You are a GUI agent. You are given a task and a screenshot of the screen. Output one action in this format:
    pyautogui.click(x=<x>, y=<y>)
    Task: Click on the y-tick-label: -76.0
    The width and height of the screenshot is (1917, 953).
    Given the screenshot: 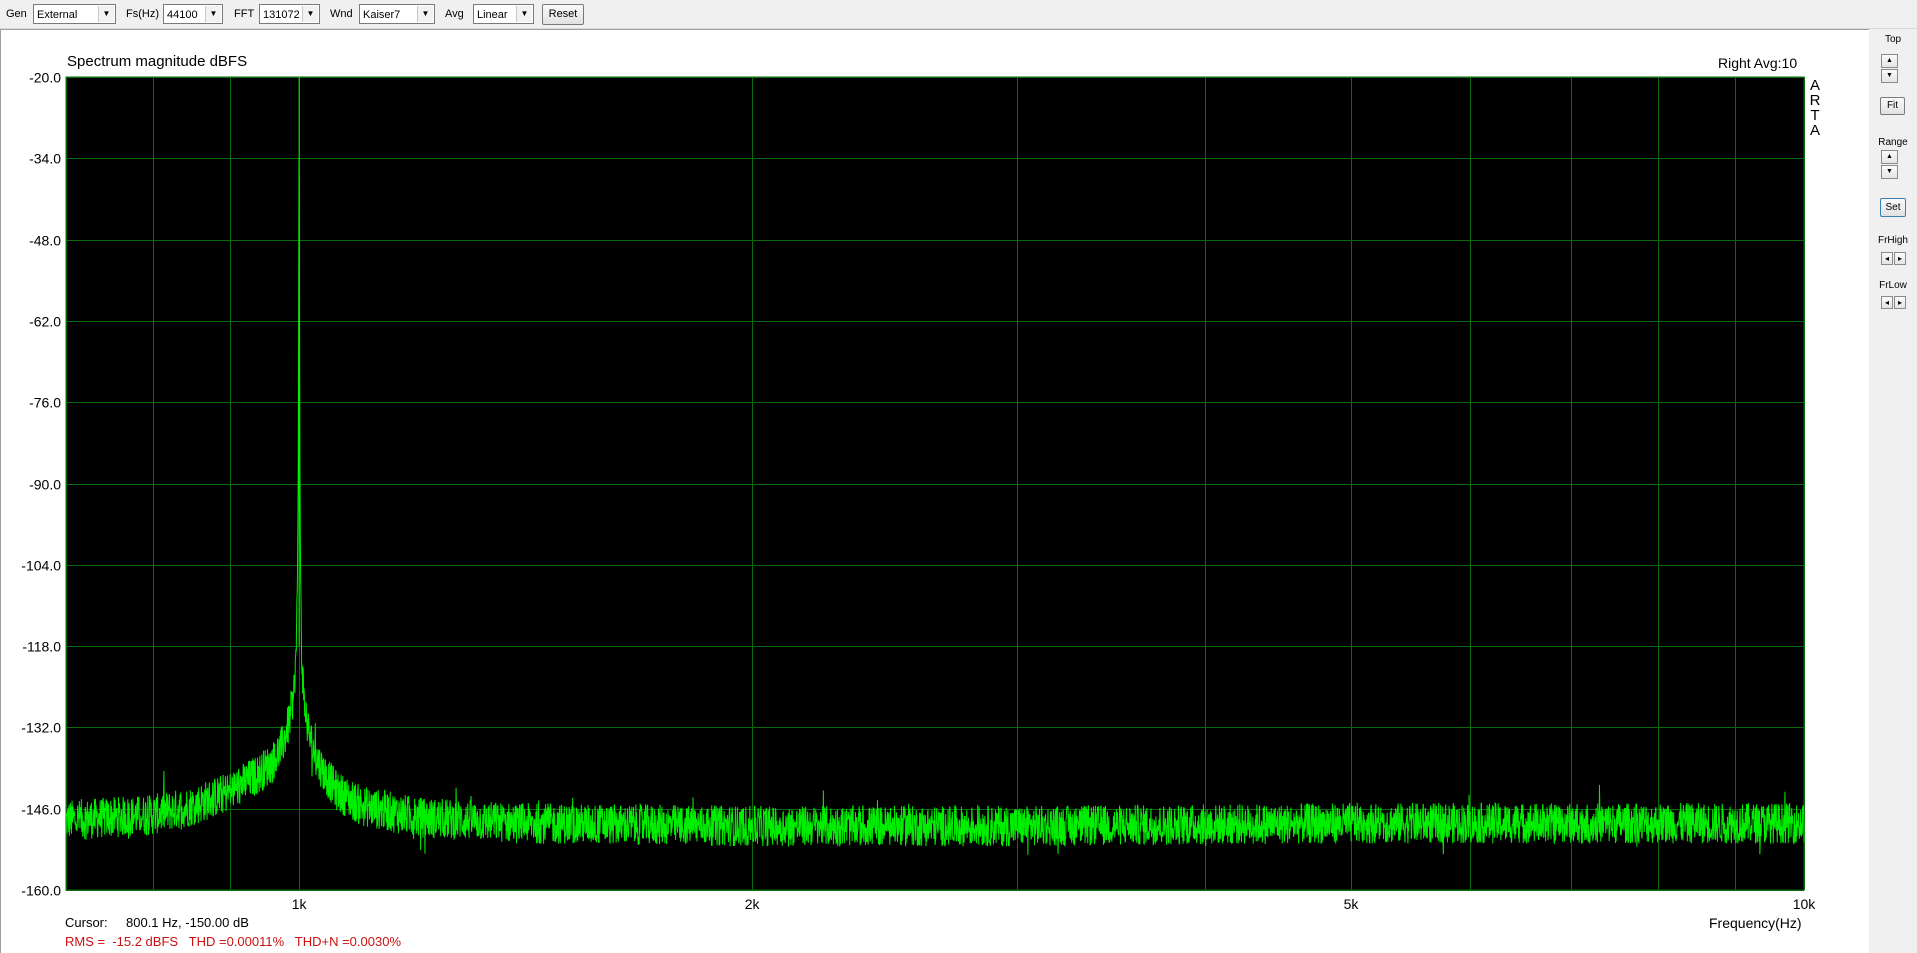 What is the action you would take?
    pyautogui.click(x=45, y=403)
    